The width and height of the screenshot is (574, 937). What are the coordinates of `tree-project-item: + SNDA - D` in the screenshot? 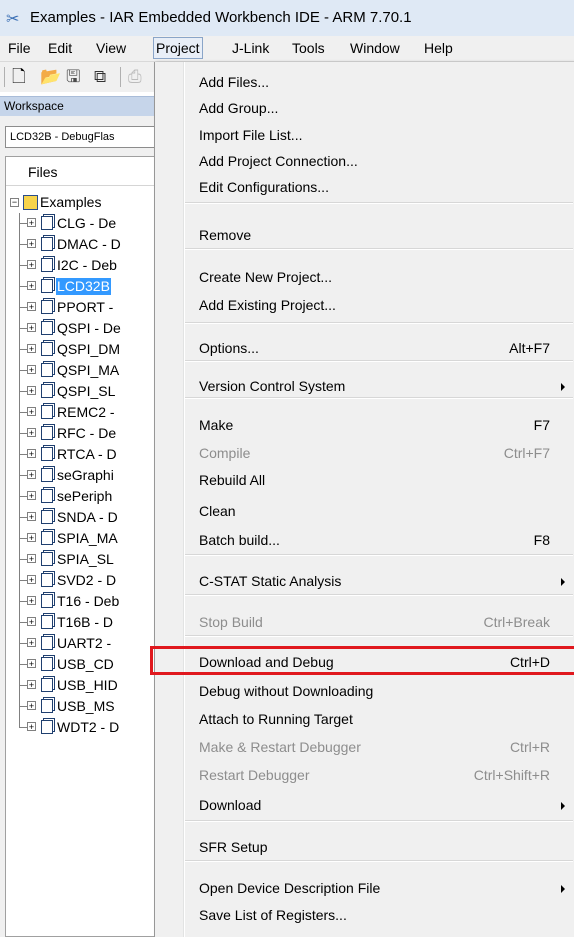 It's located at (80, 517).